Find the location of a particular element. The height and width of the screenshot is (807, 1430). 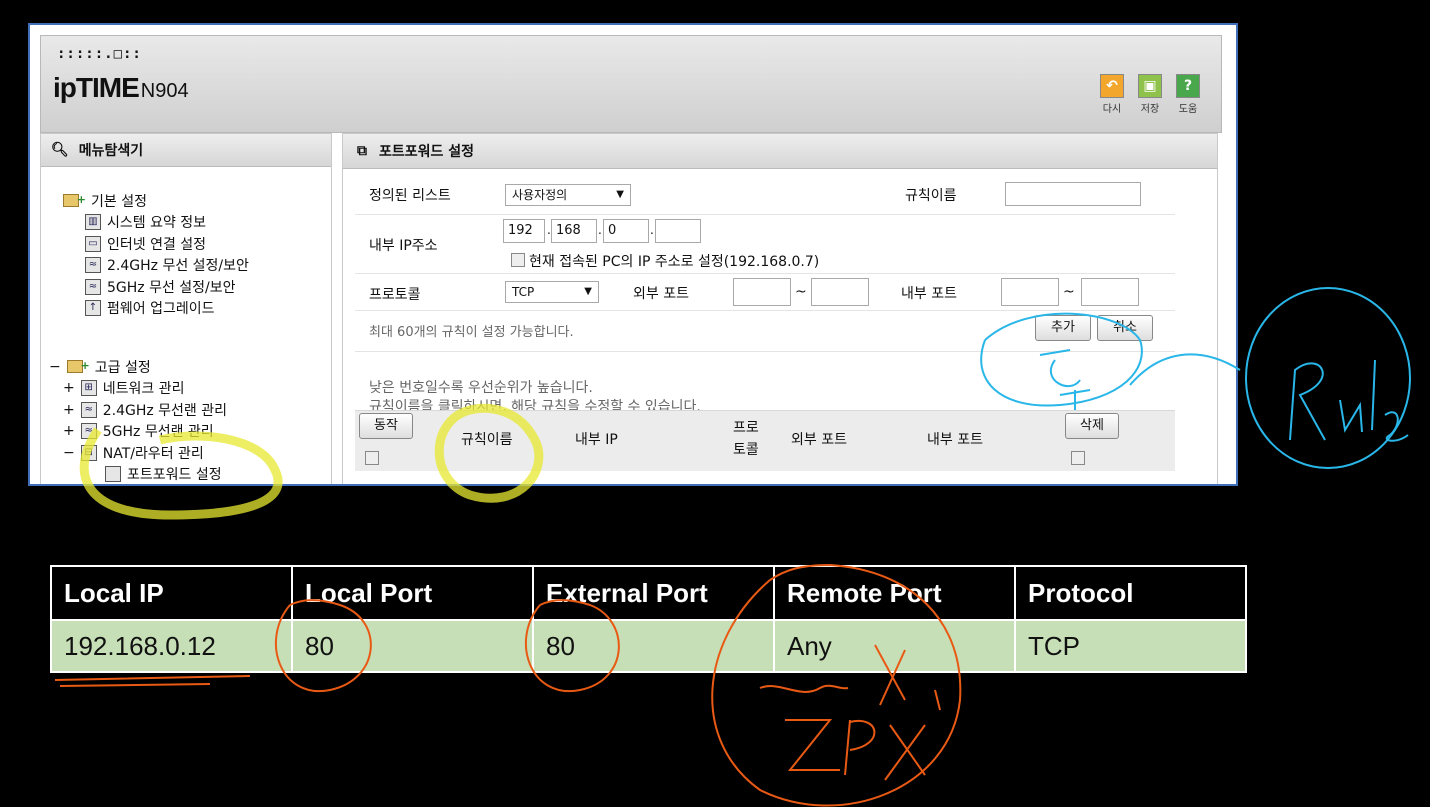

local-port-header: Local Port is located at coordinates (412, 593).